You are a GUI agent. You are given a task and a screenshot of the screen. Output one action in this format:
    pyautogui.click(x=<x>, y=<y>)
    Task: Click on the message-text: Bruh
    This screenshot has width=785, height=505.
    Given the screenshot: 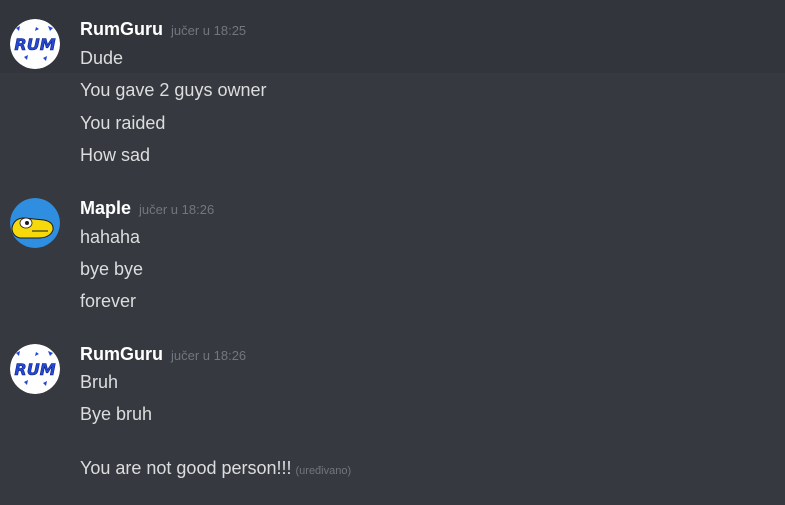 What is the action you would take?
    pyautogui.click(x=99, y=382)
    